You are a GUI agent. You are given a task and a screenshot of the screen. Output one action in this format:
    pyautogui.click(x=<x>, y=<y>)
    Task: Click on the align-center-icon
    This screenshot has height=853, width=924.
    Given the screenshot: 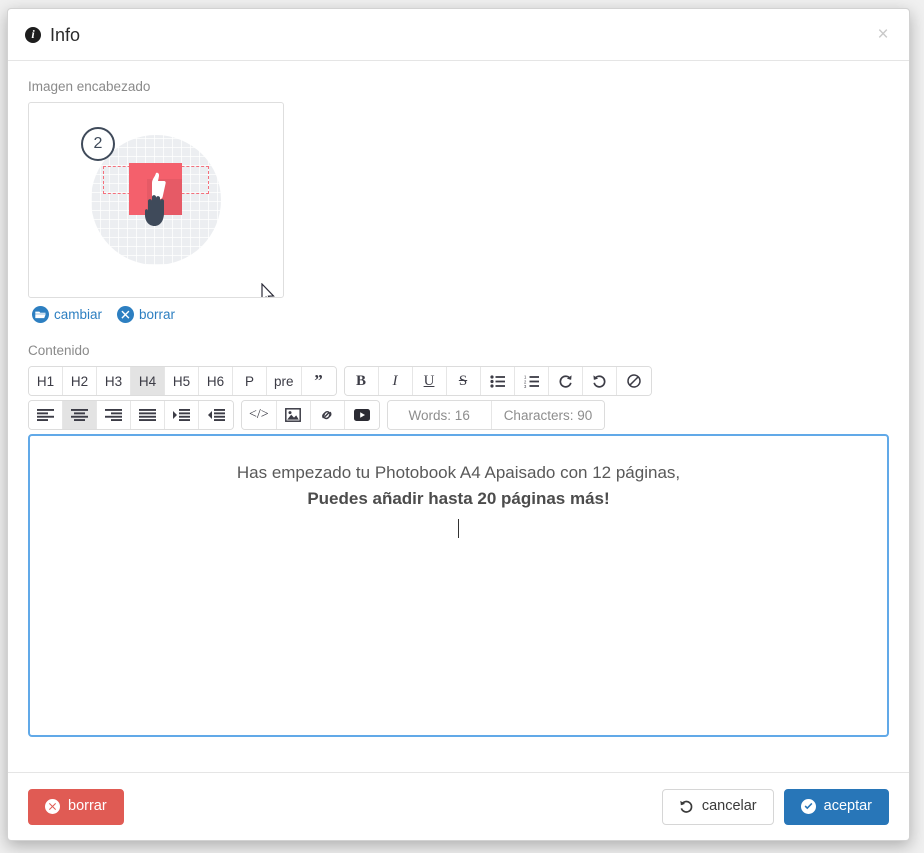 What is the action you would take?
    pyautogui.click(x=79, y=415)
    